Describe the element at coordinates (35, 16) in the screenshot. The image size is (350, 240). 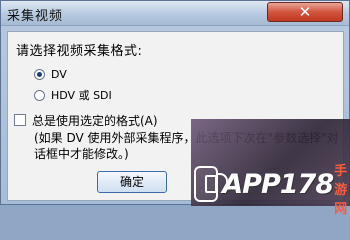
I see `window-title: 采集视频` at that location.